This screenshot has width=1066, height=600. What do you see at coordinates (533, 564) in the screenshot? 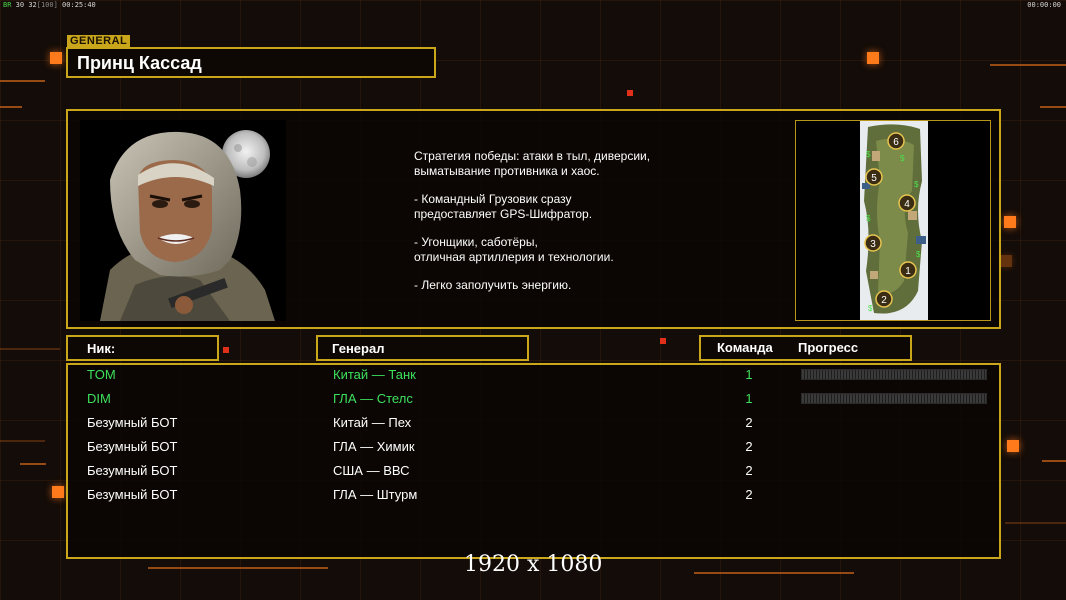
I see `resolution-label: 1920 x 1080` at bounding box center [533, 564].